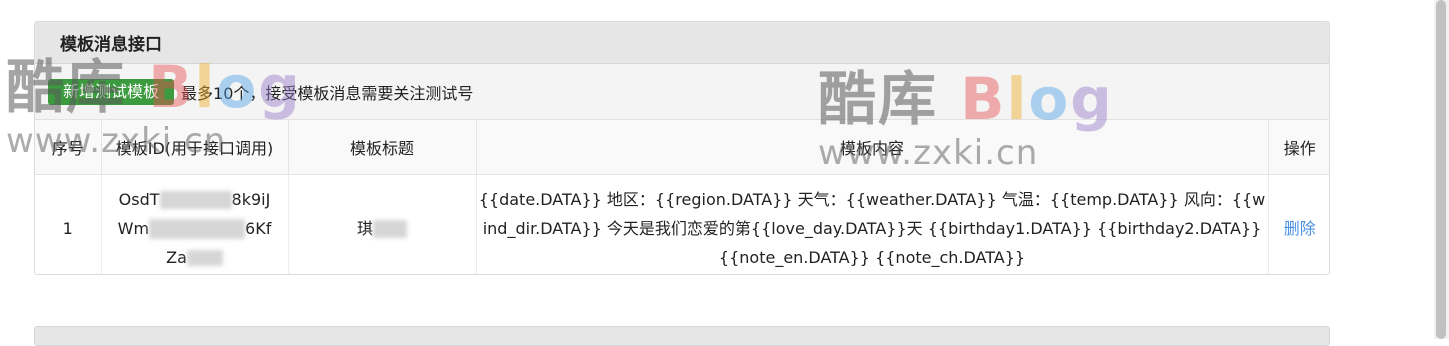  What do you see at coordinates (195, 147) in the screenshot?
I see `header-template-id: 模板ID(用于接口调用)` at bounding box center [195, 147].